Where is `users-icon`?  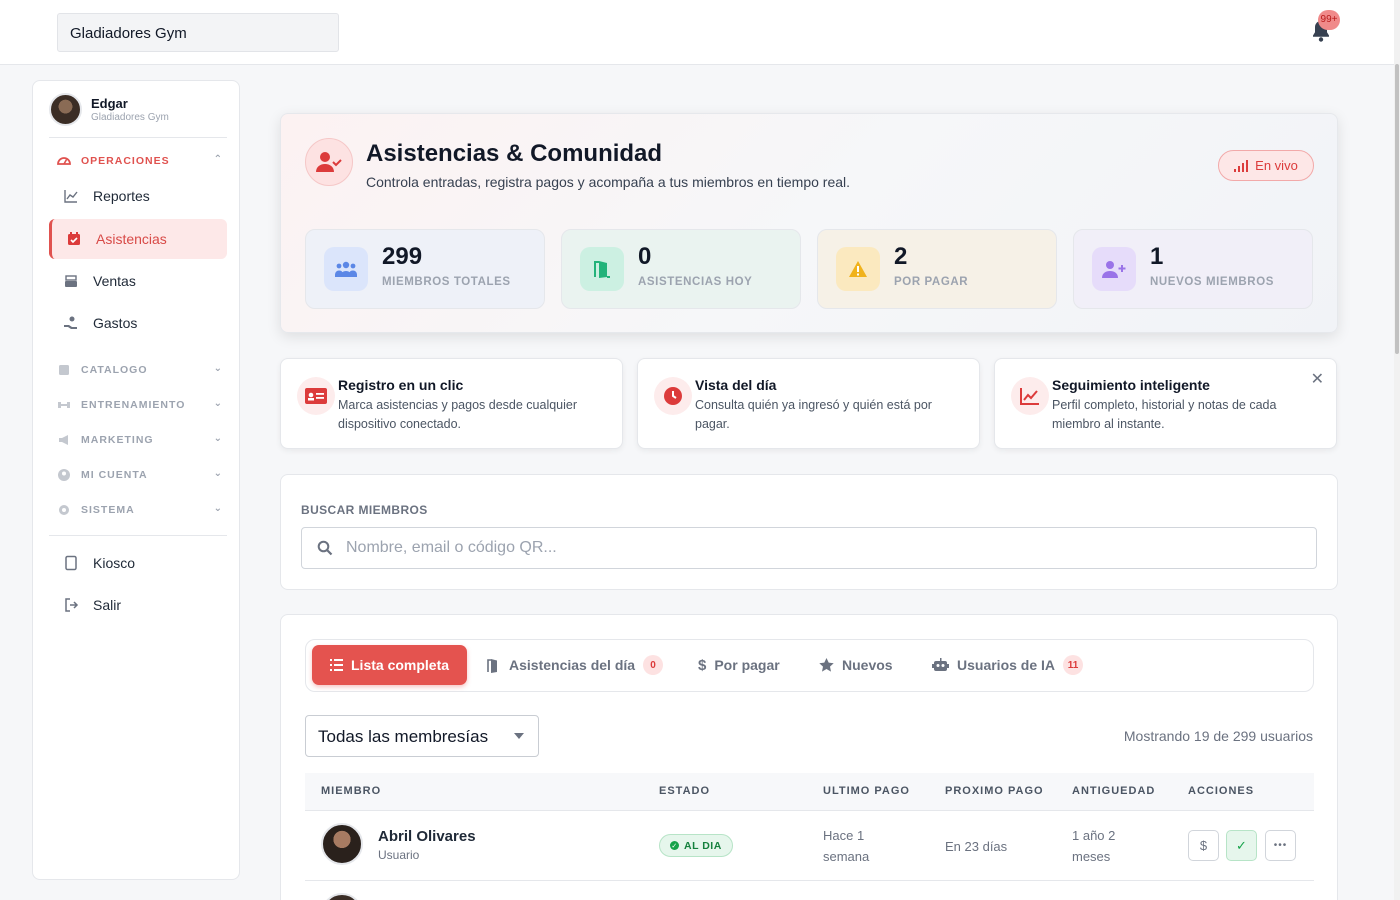 users-icon is located at coordinates (346, 269).